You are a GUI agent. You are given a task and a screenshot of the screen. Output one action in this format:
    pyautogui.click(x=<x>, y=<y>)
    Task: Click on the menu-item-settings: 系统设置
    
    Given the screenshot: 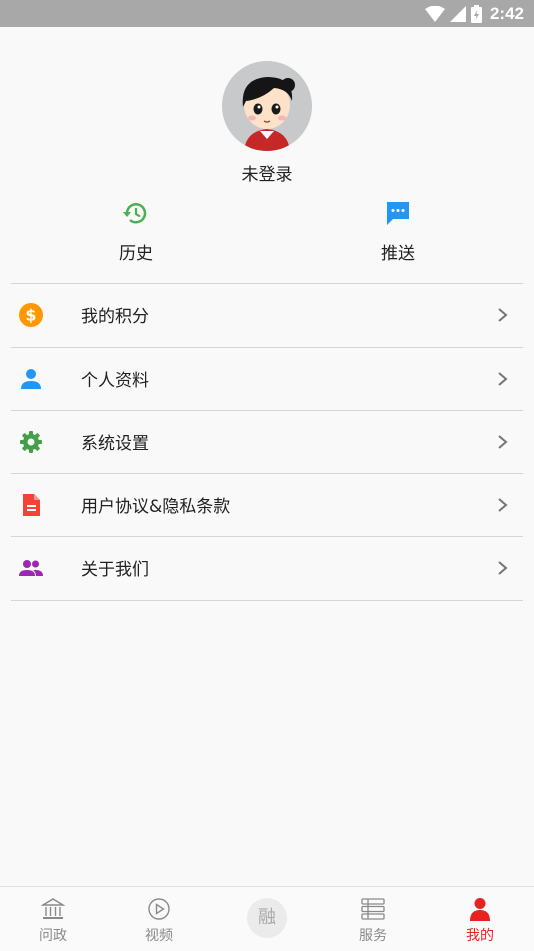 What is the action you would take?
    pyautogui.click(x=267, y=442)
    